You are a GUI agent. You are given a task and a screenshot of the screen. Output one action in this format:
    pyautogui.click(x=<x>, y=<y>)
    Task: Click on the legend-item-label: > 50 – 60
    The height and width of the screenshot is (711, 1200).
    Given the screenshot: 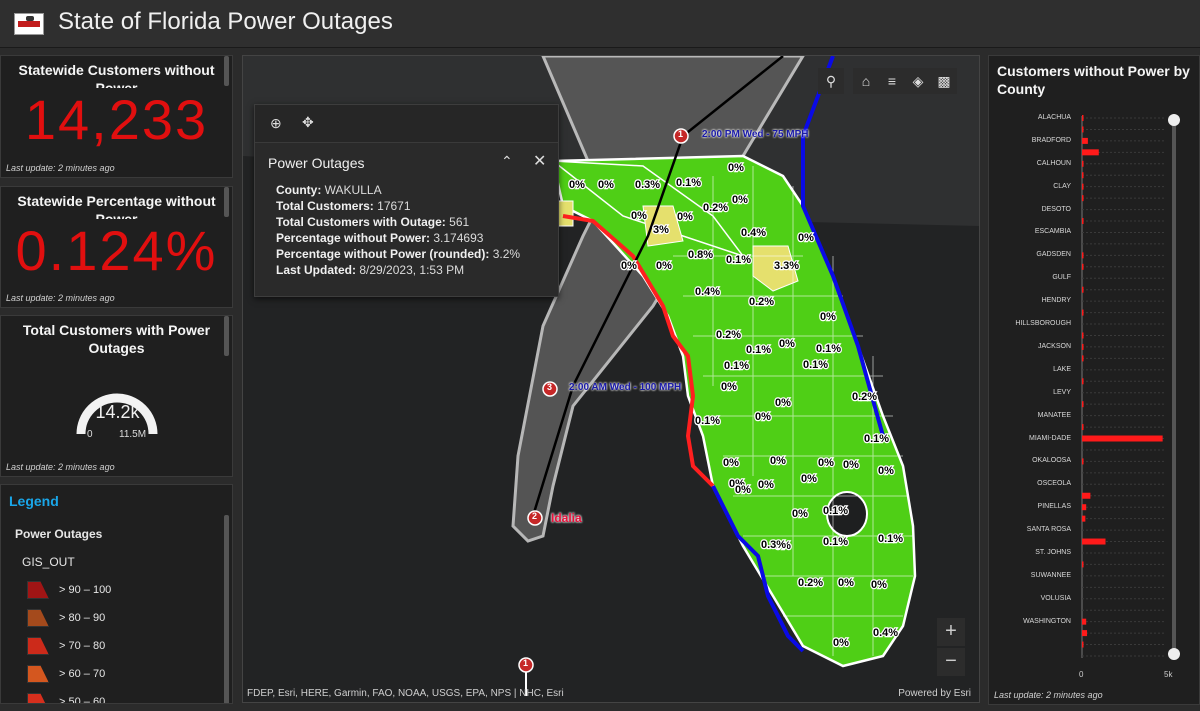 What is the action you would take?
    pyautogui.click(x=82, y=700)
    